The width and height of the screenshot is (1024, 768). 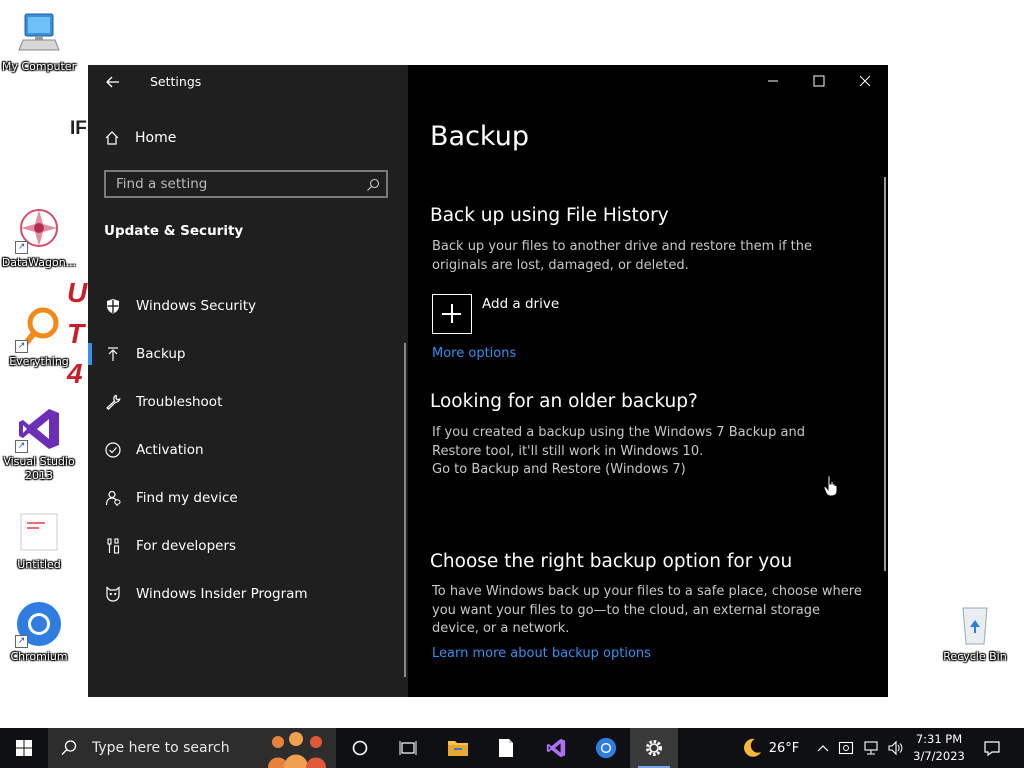 I want to click on desktop-icon-visual-studio: ↗ Visual Studio 2013, so click(x=39, y=444).